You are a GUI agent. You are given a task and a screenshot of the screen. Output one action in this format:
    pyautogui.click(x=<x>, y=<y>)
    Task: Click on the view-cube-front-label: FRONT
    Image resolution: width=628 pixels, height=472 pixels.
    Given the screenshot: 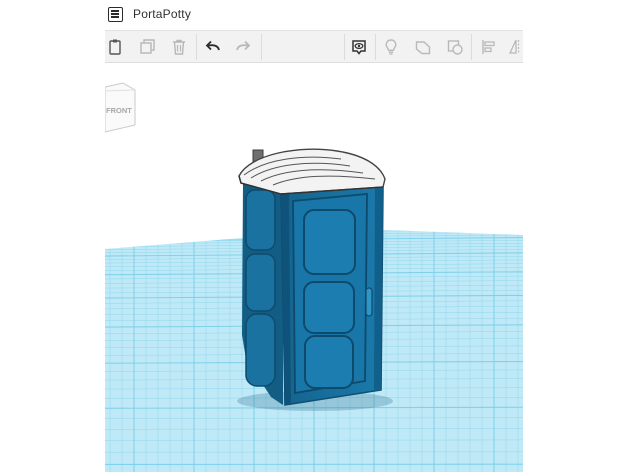 What is the action you would take?
    pyautogui.click(x=119, y=110)
    